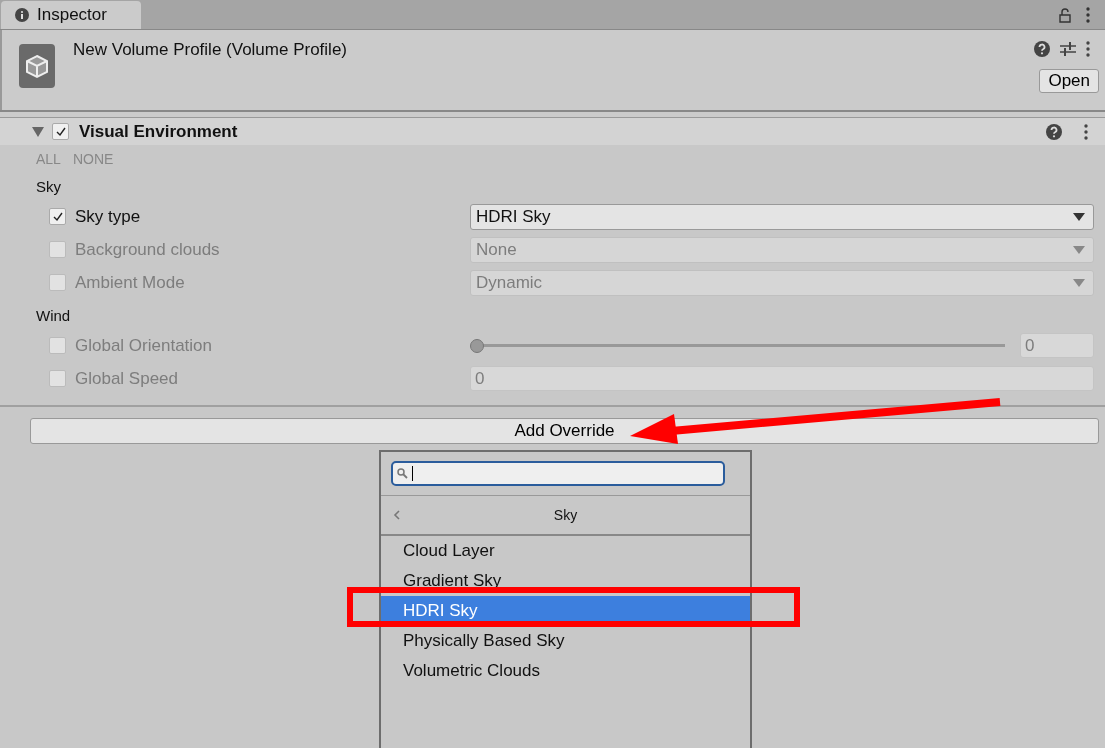 This screenshot has width=1105, height=748. I want to click on open-button: Open, so click(1069, 81).